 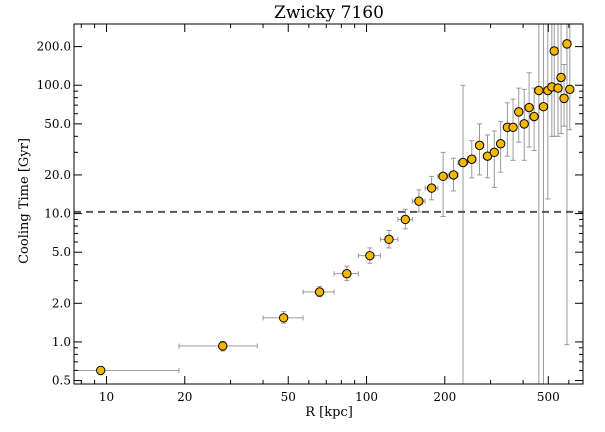 What do you see at coordinates (24, 201) in the screenshot?
I see `y-axis-label: Cooling Time [Gyr]` at bounding box center [24, 201].